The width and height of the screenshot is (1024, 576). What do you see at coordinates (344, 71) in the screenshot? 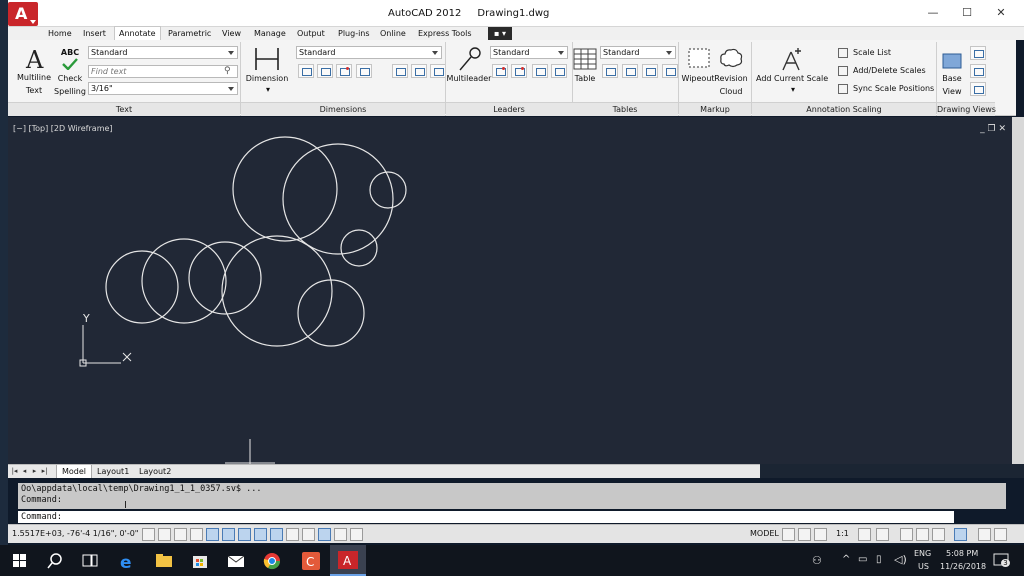
I see `dim-quick-icon` at bounding box center [344, 71].